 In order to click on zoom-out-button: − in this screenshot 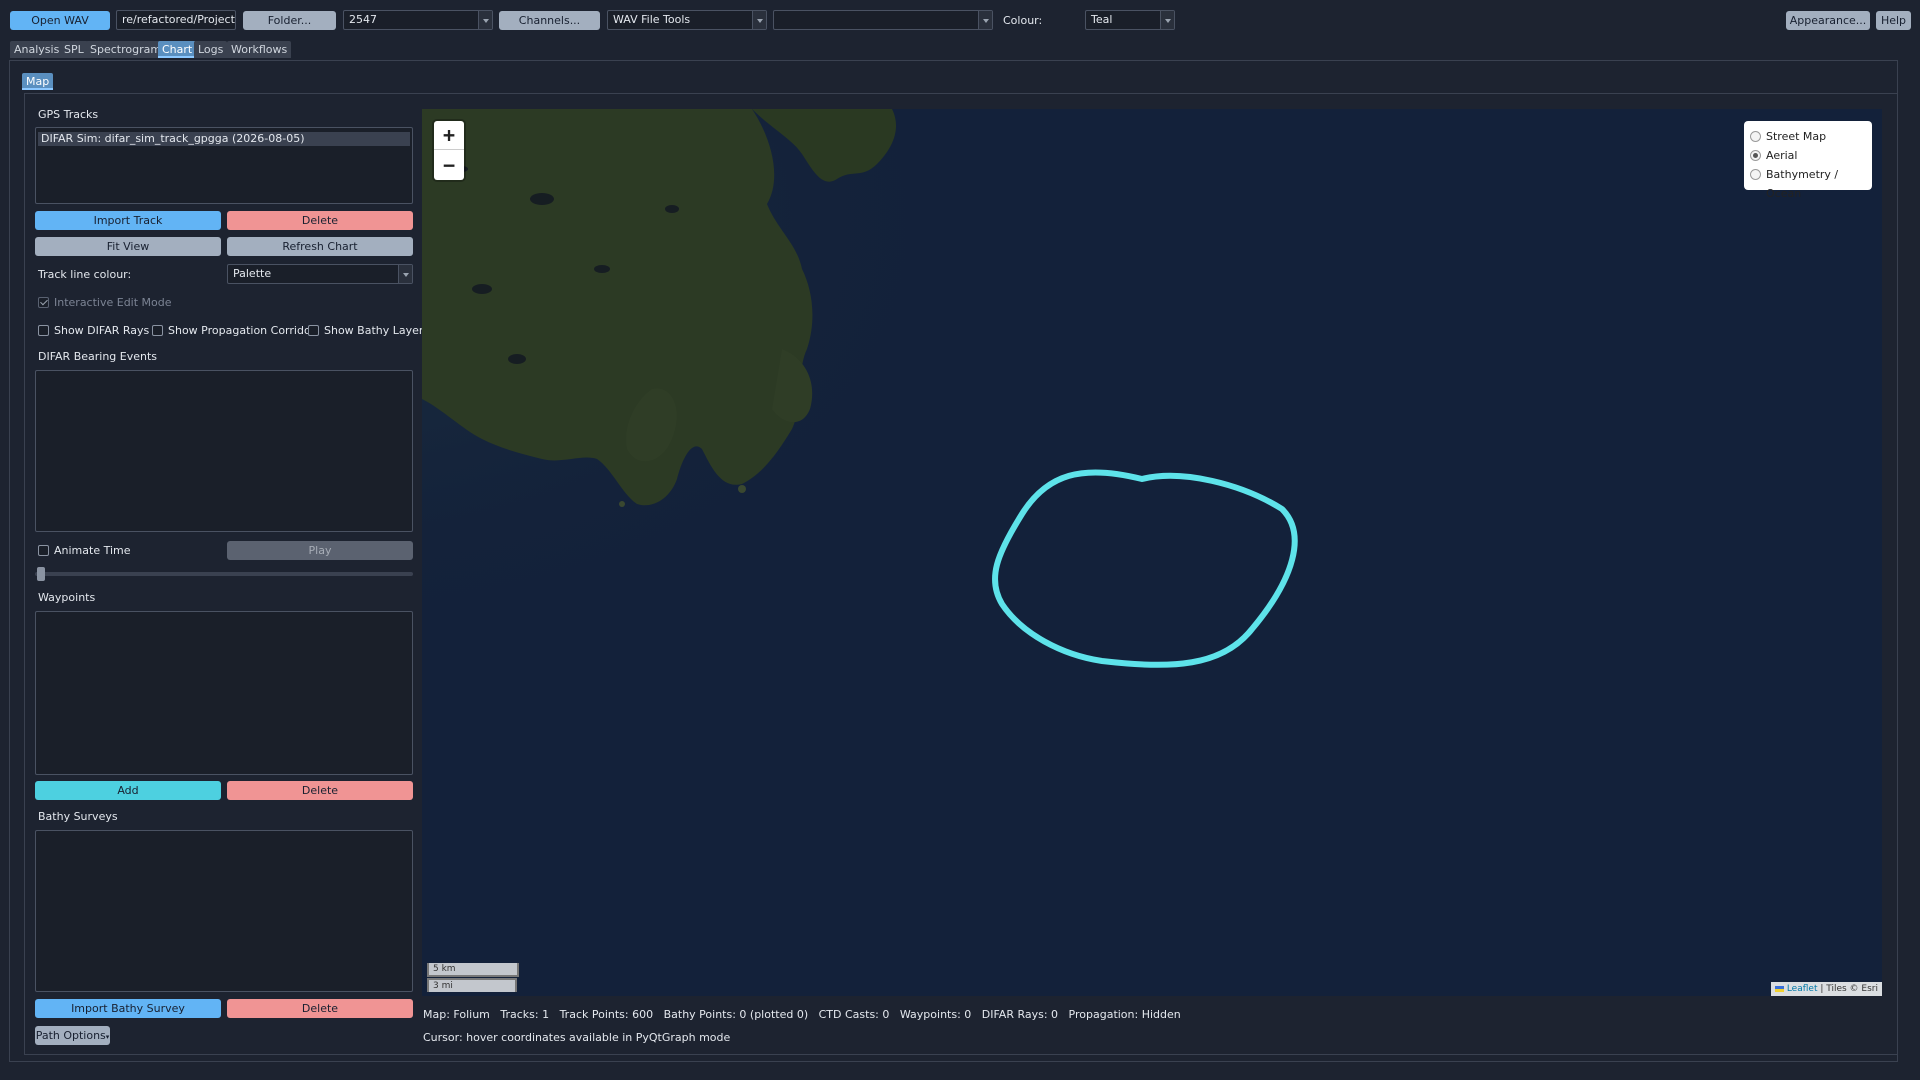, I will do `click(449, 165)`.